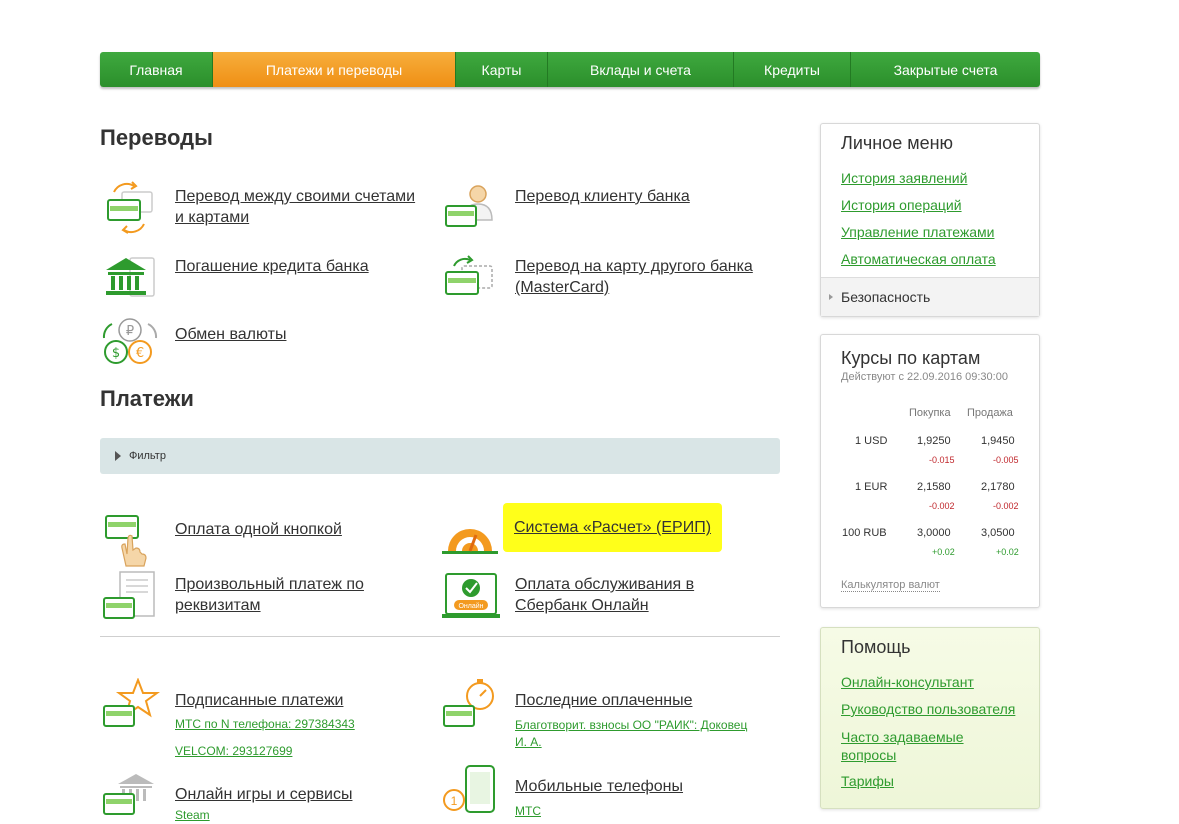 The width and height of the screenshot is (1179, 824). What do you see at coordinates (602, 196) in the screenshot?
I see `client-transfer-link: Перевод клиенту банка` at bounding box center [602, 196].